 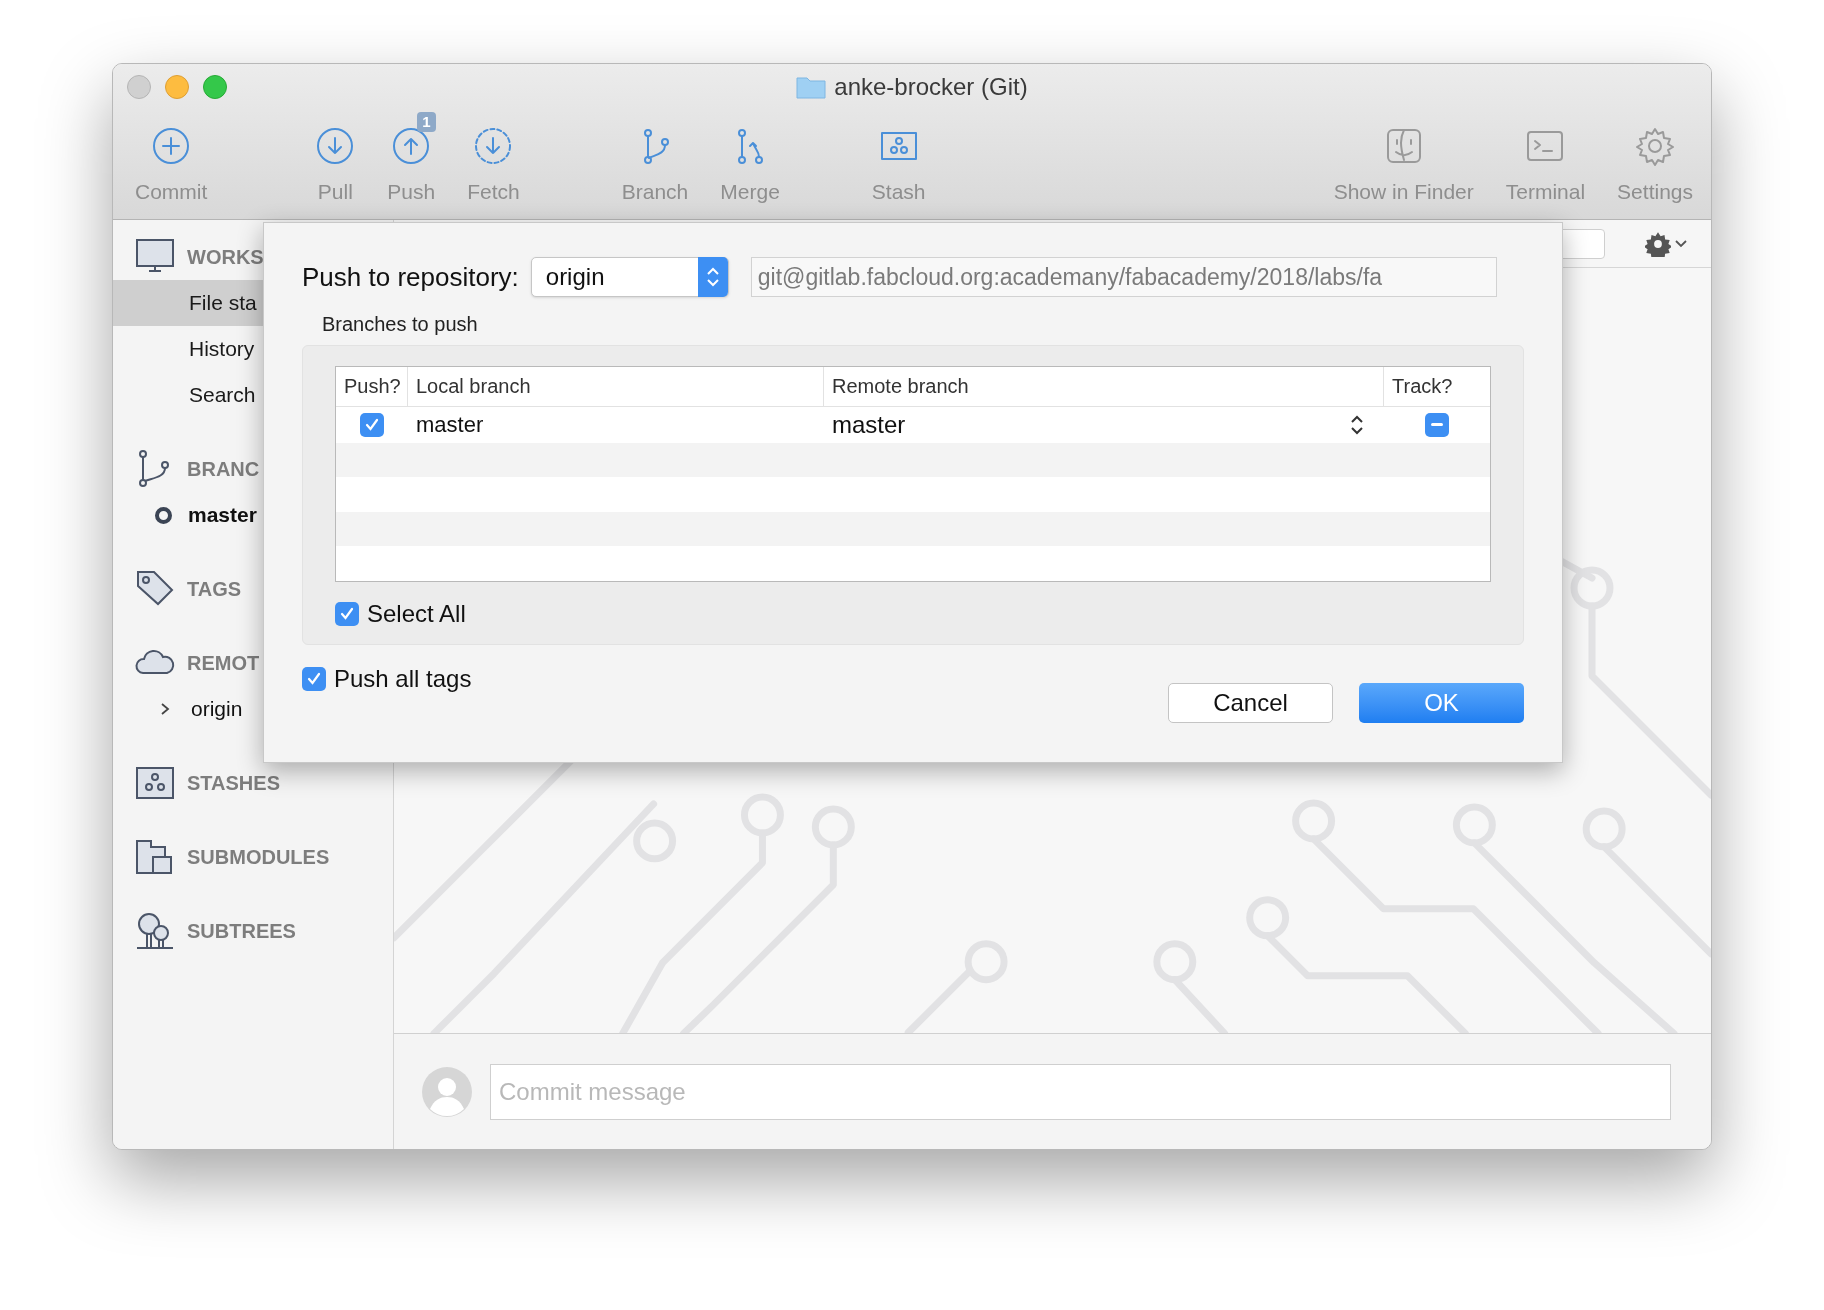 I want to click on dashed-arrow-down-circle-icon, so click(x=493, y=146).